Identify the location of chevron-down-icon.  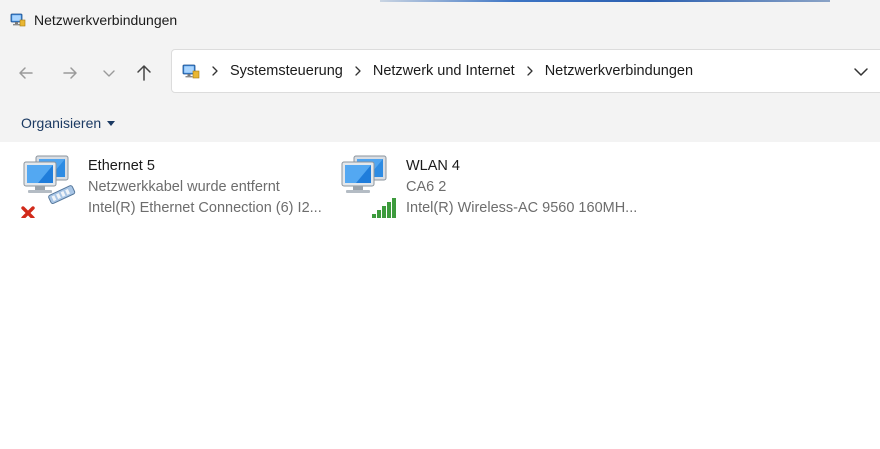
(109, 73).